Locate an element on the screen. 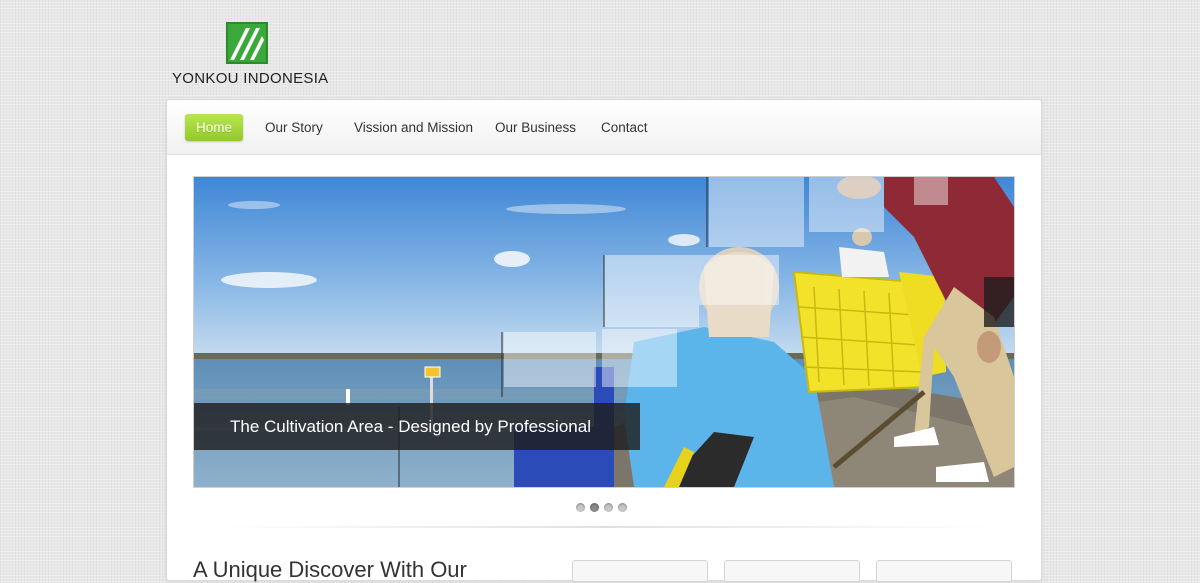  site-logo: YONKOU INDONESIA is located at coordinates (250, 55).